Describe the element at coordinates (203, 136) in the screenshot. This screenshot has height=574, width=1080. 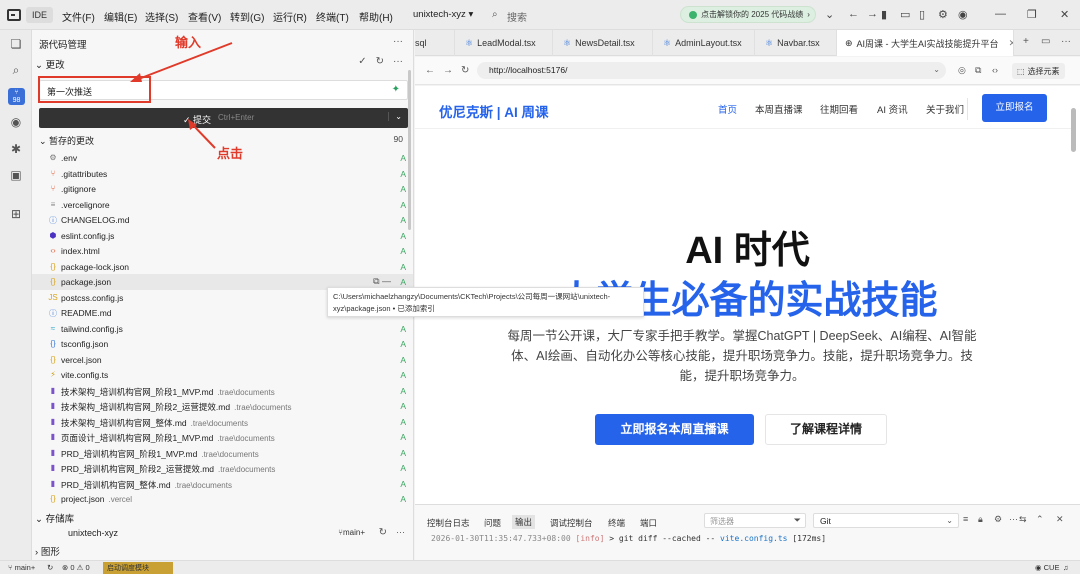
I see `annotation-arrow-click` at that location.